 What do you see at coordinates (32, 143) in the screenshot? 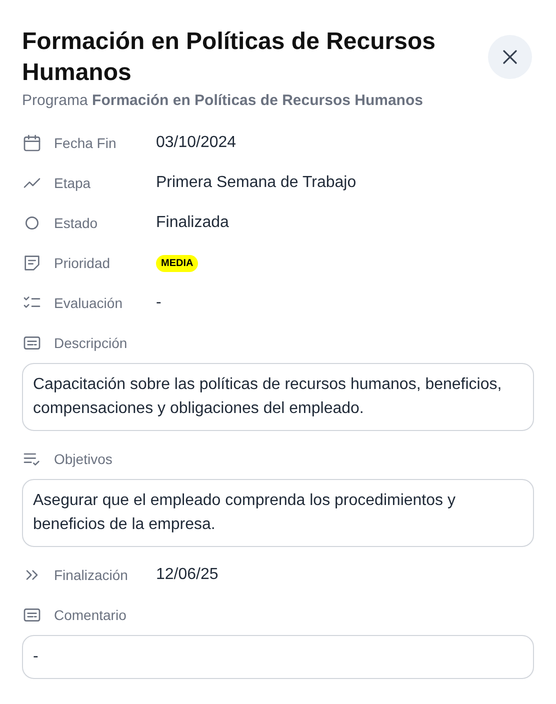
I see `calendar-icon` at bounding box center [32, 143].